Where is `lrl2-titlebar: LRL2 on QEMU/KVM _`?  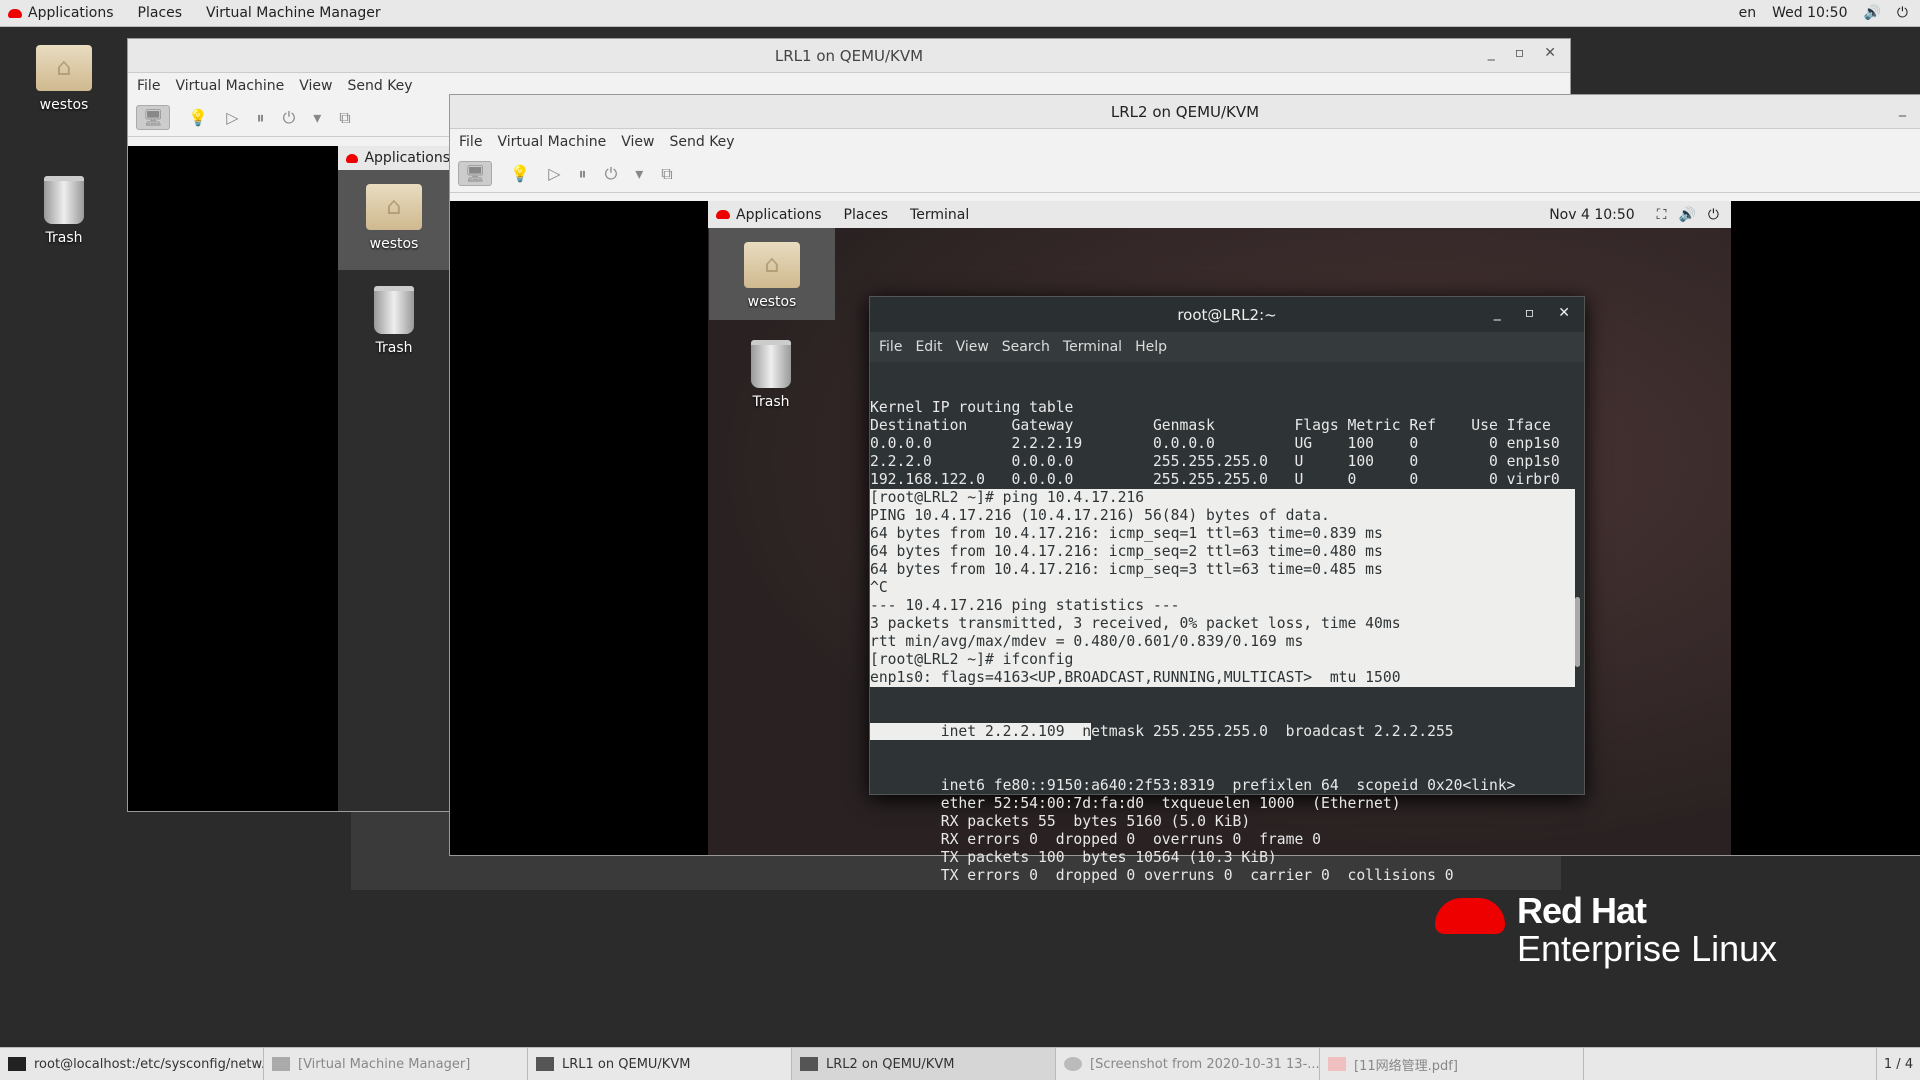 lrl2-titlebar: LRL2 on QEMU/KVM _ is located at coordinates (1185, 112).